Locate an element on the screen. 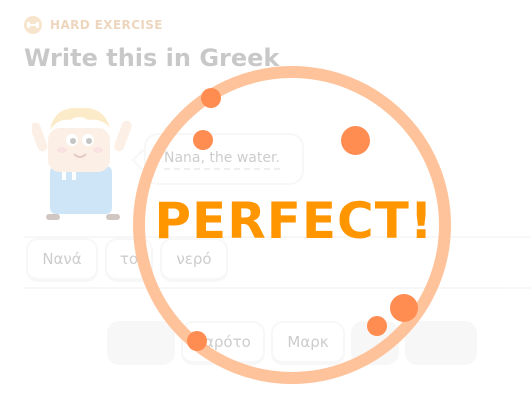 The height and width of the screenshot is (414, 531). perfect-message: PERFECT! is located at coordinates (294, 221).